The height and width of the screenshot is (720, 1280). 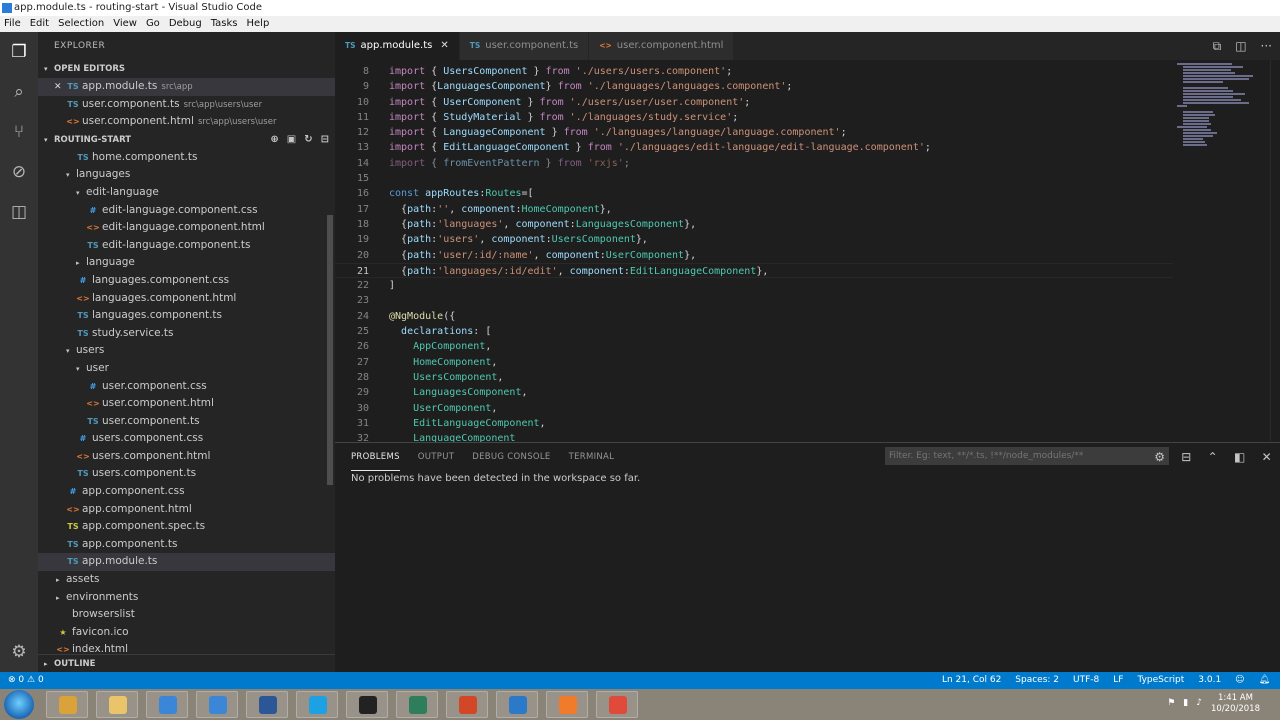 I want to click on problems-status: ⊗ 0 ⚠ 0, so click(x=26, y=680).